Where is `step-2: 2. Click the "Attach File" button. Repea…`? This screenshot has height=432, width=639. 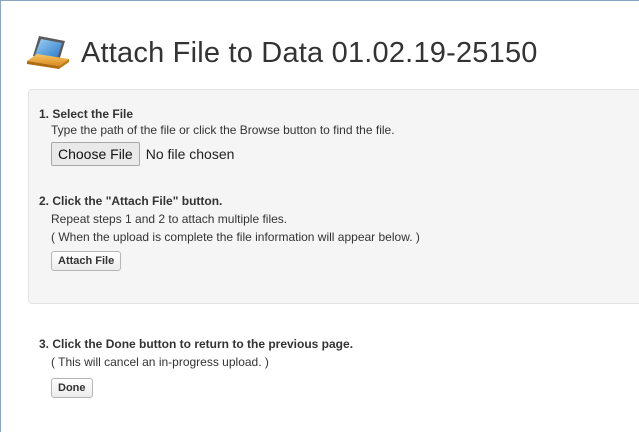
step-2: 2. Click the "Attach File" button. Repea… is located at coordinates (229, 232).